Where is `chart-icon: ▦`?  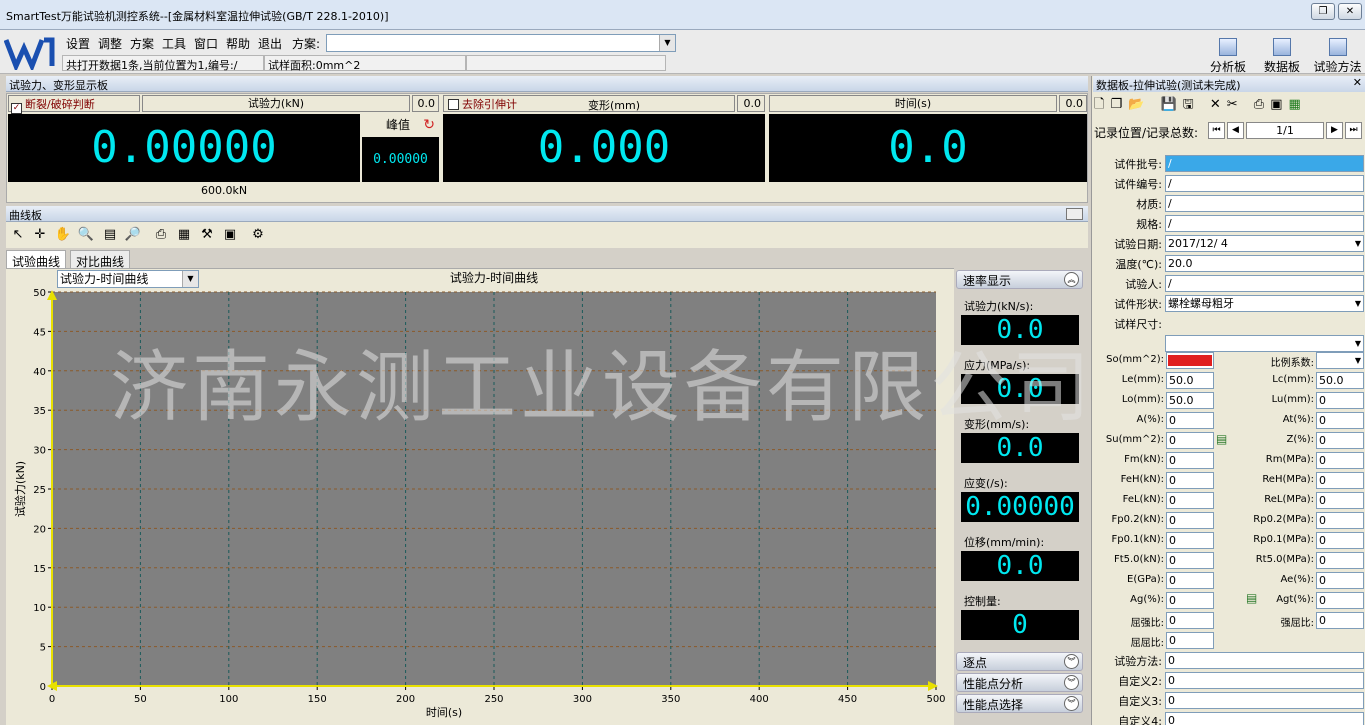 chart-icon: ▦ is located at coordinates (184, 235).